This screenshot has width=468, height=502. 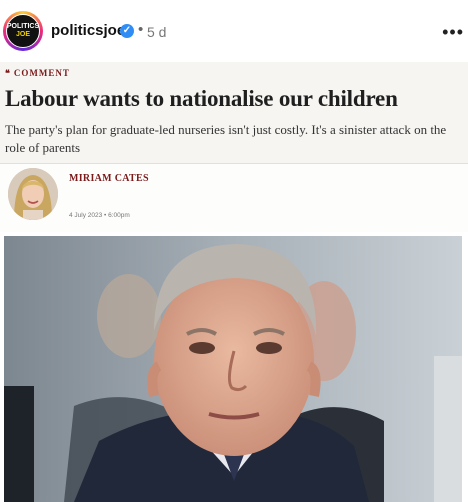 What do you see at coordinates (23, 26) in the screenshot?
I see `logo-text-top: POLITICS` at bounding box center [23, 26].